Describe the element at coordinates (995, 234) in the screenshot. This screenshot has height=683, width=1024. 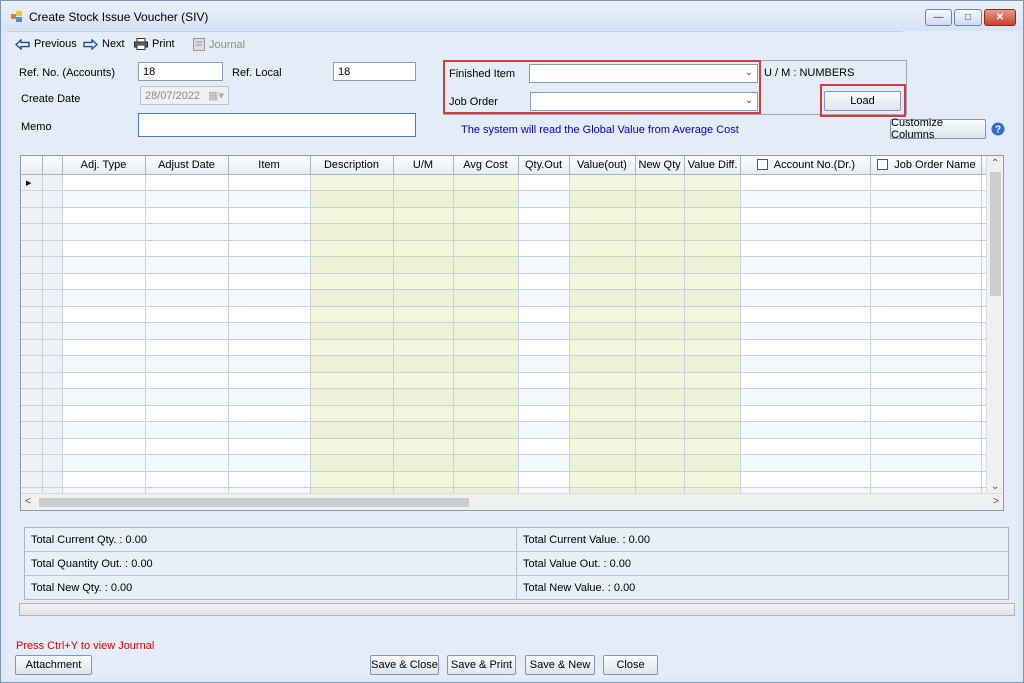
I see `vertical-scroll-thumb` at that location.